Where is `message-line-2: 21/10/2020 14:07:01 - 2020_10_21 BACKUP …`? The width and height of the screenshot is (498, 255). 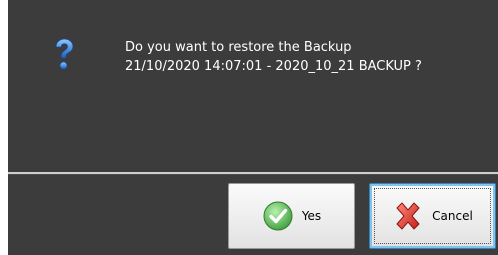
message-line-2: 21/10/2020 14:07:01 - 2020_10_21 BACKUP … is located at coordinates (273, 66).